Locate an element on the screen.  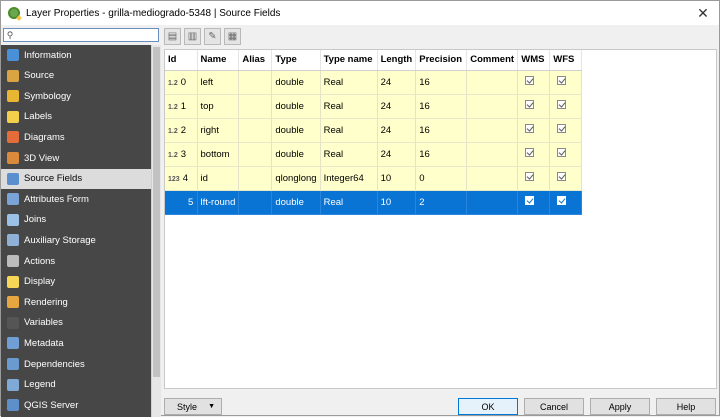
cell-id: 123 4 is located at coordinates (181, 178).